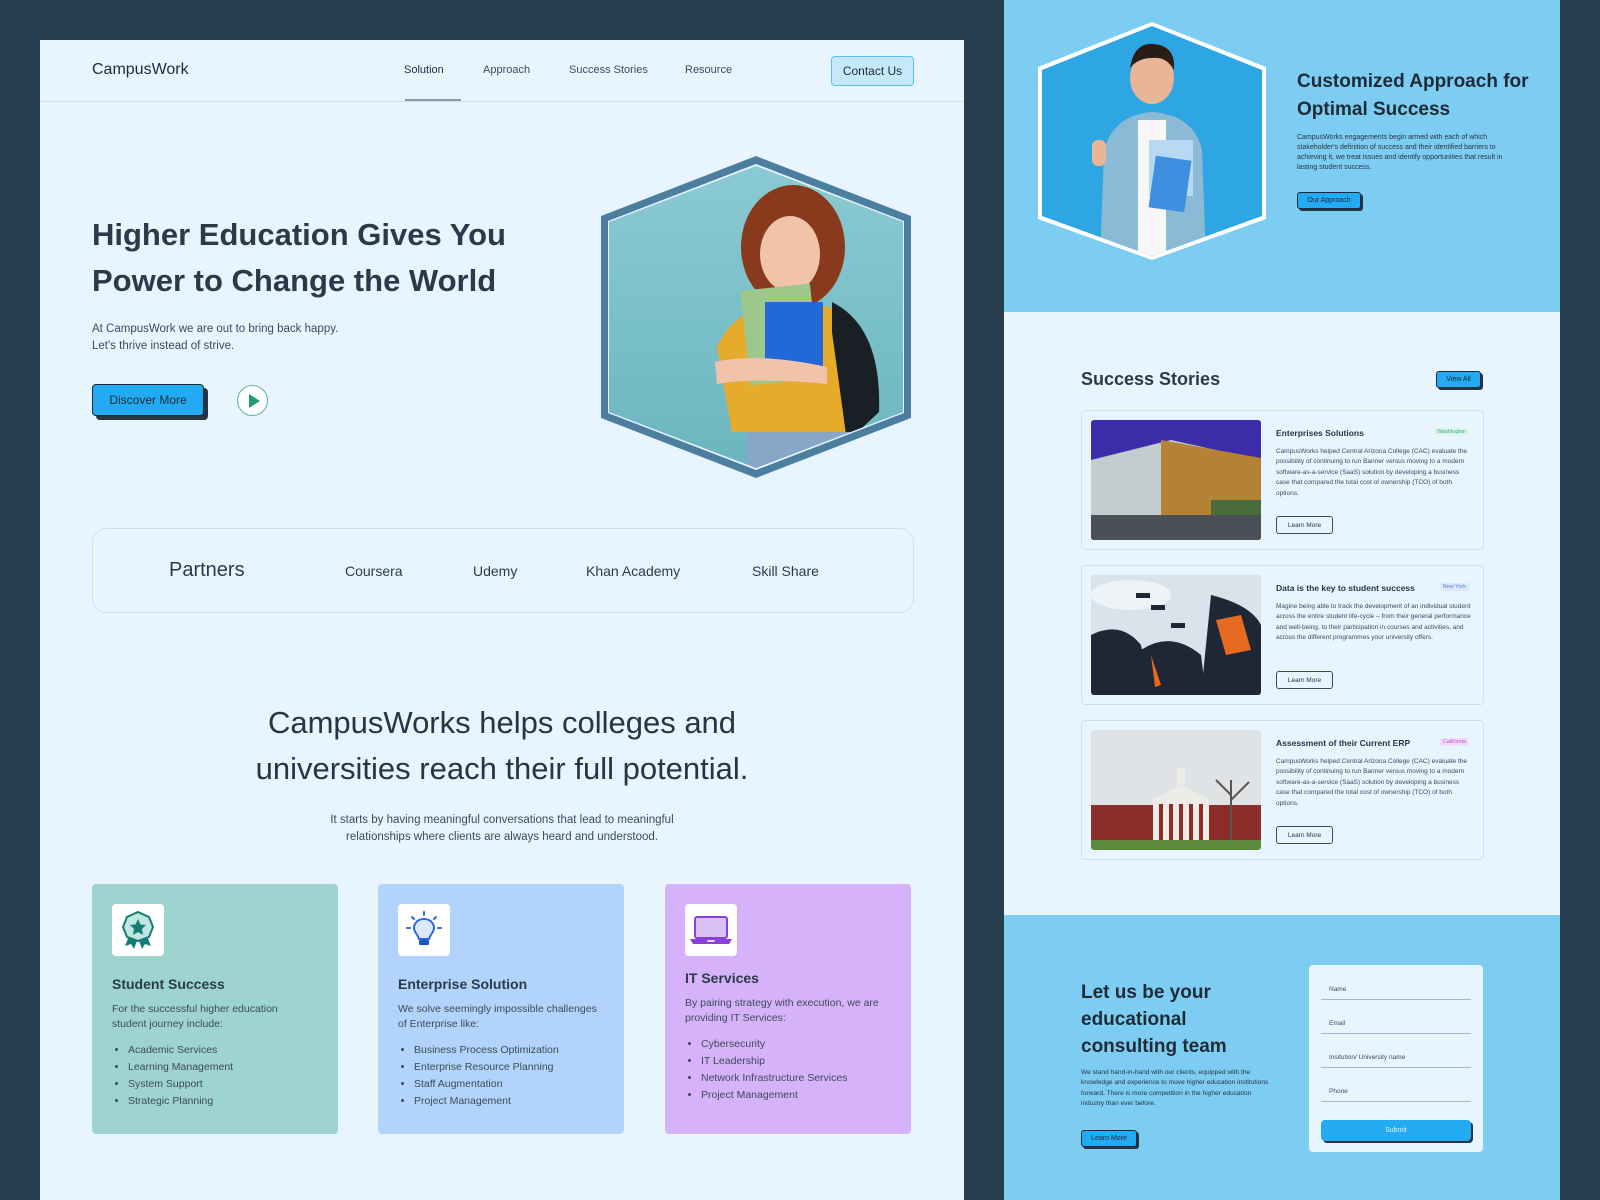  I want to click on play-icon, so click(254, 400).